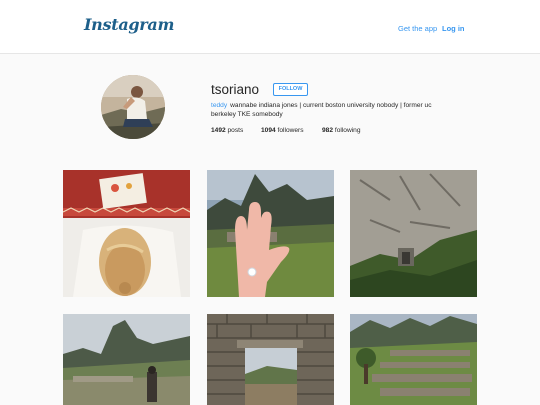 Image resolution: width=540 pixels, height=405 pixels. I want to click on followers-stat: 1094 followers, so click(291, 130).